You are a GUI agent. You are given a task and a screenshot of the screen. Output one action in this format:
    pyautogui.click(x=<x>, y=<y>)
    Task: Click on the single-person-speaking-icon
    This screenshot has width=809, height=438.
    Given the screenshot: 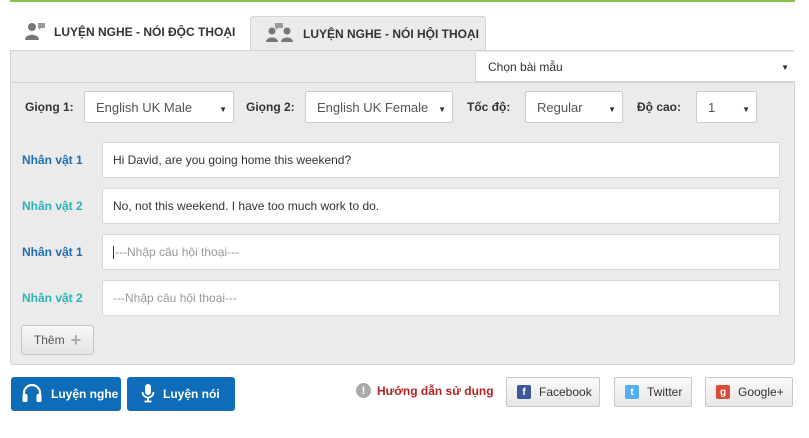 What is the action you would take?
    pyautogui.click(x=35, y=32)
    